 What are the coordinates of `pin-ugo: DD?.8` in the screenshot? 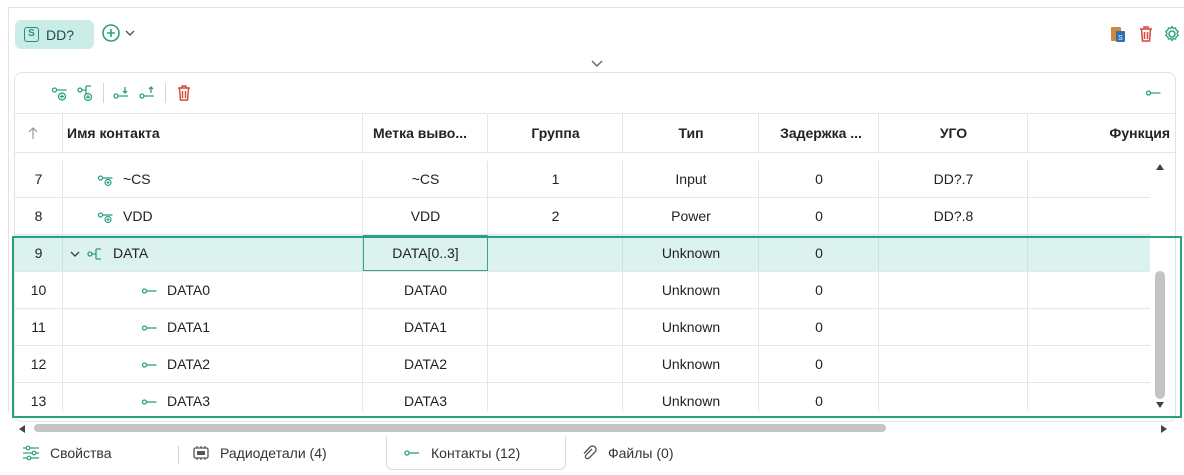 It's located at (953, 216).